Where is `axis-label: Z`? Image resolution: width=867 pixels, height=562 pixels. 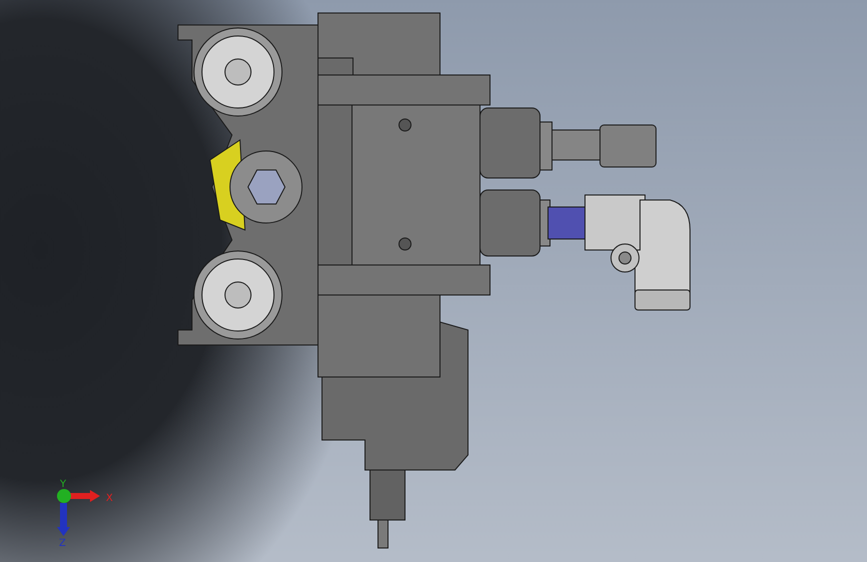 axis-label: Z is located at coordinates (62, 543).